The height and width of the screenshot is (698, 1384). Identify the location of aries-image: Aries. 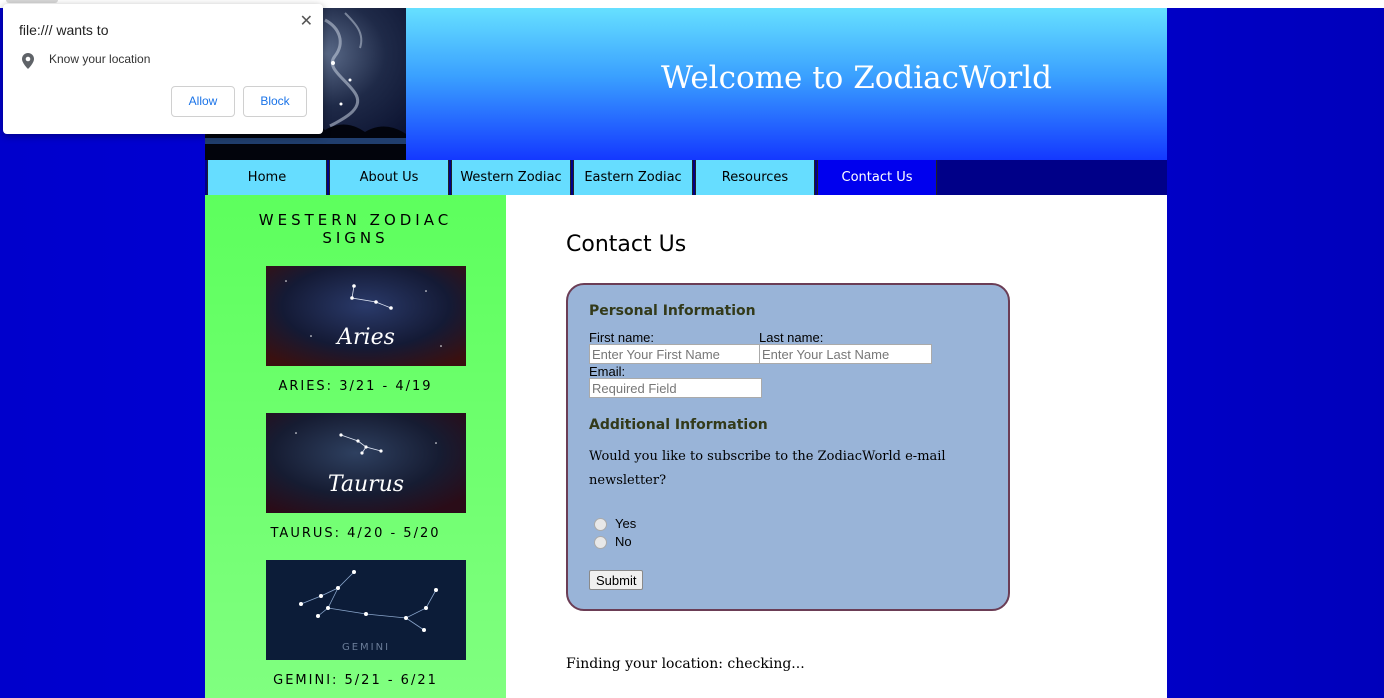
(366, 316).